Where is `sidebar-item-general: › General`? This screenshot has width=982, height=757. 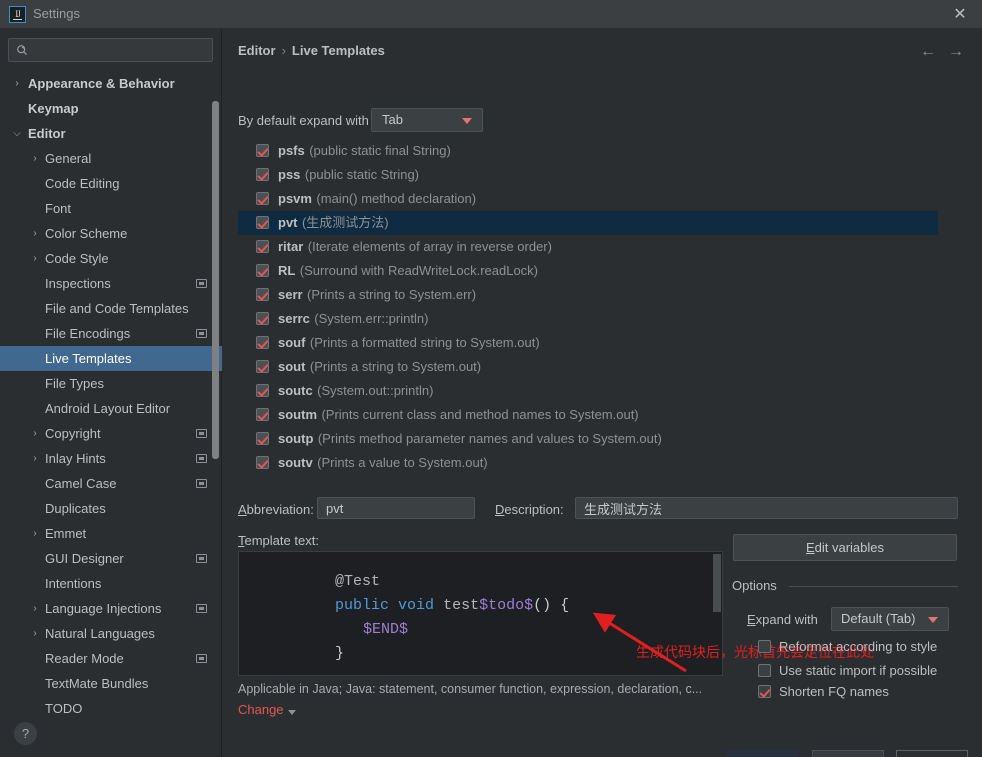 sidebar-item-general: › General is located at coordinates (111, 158).